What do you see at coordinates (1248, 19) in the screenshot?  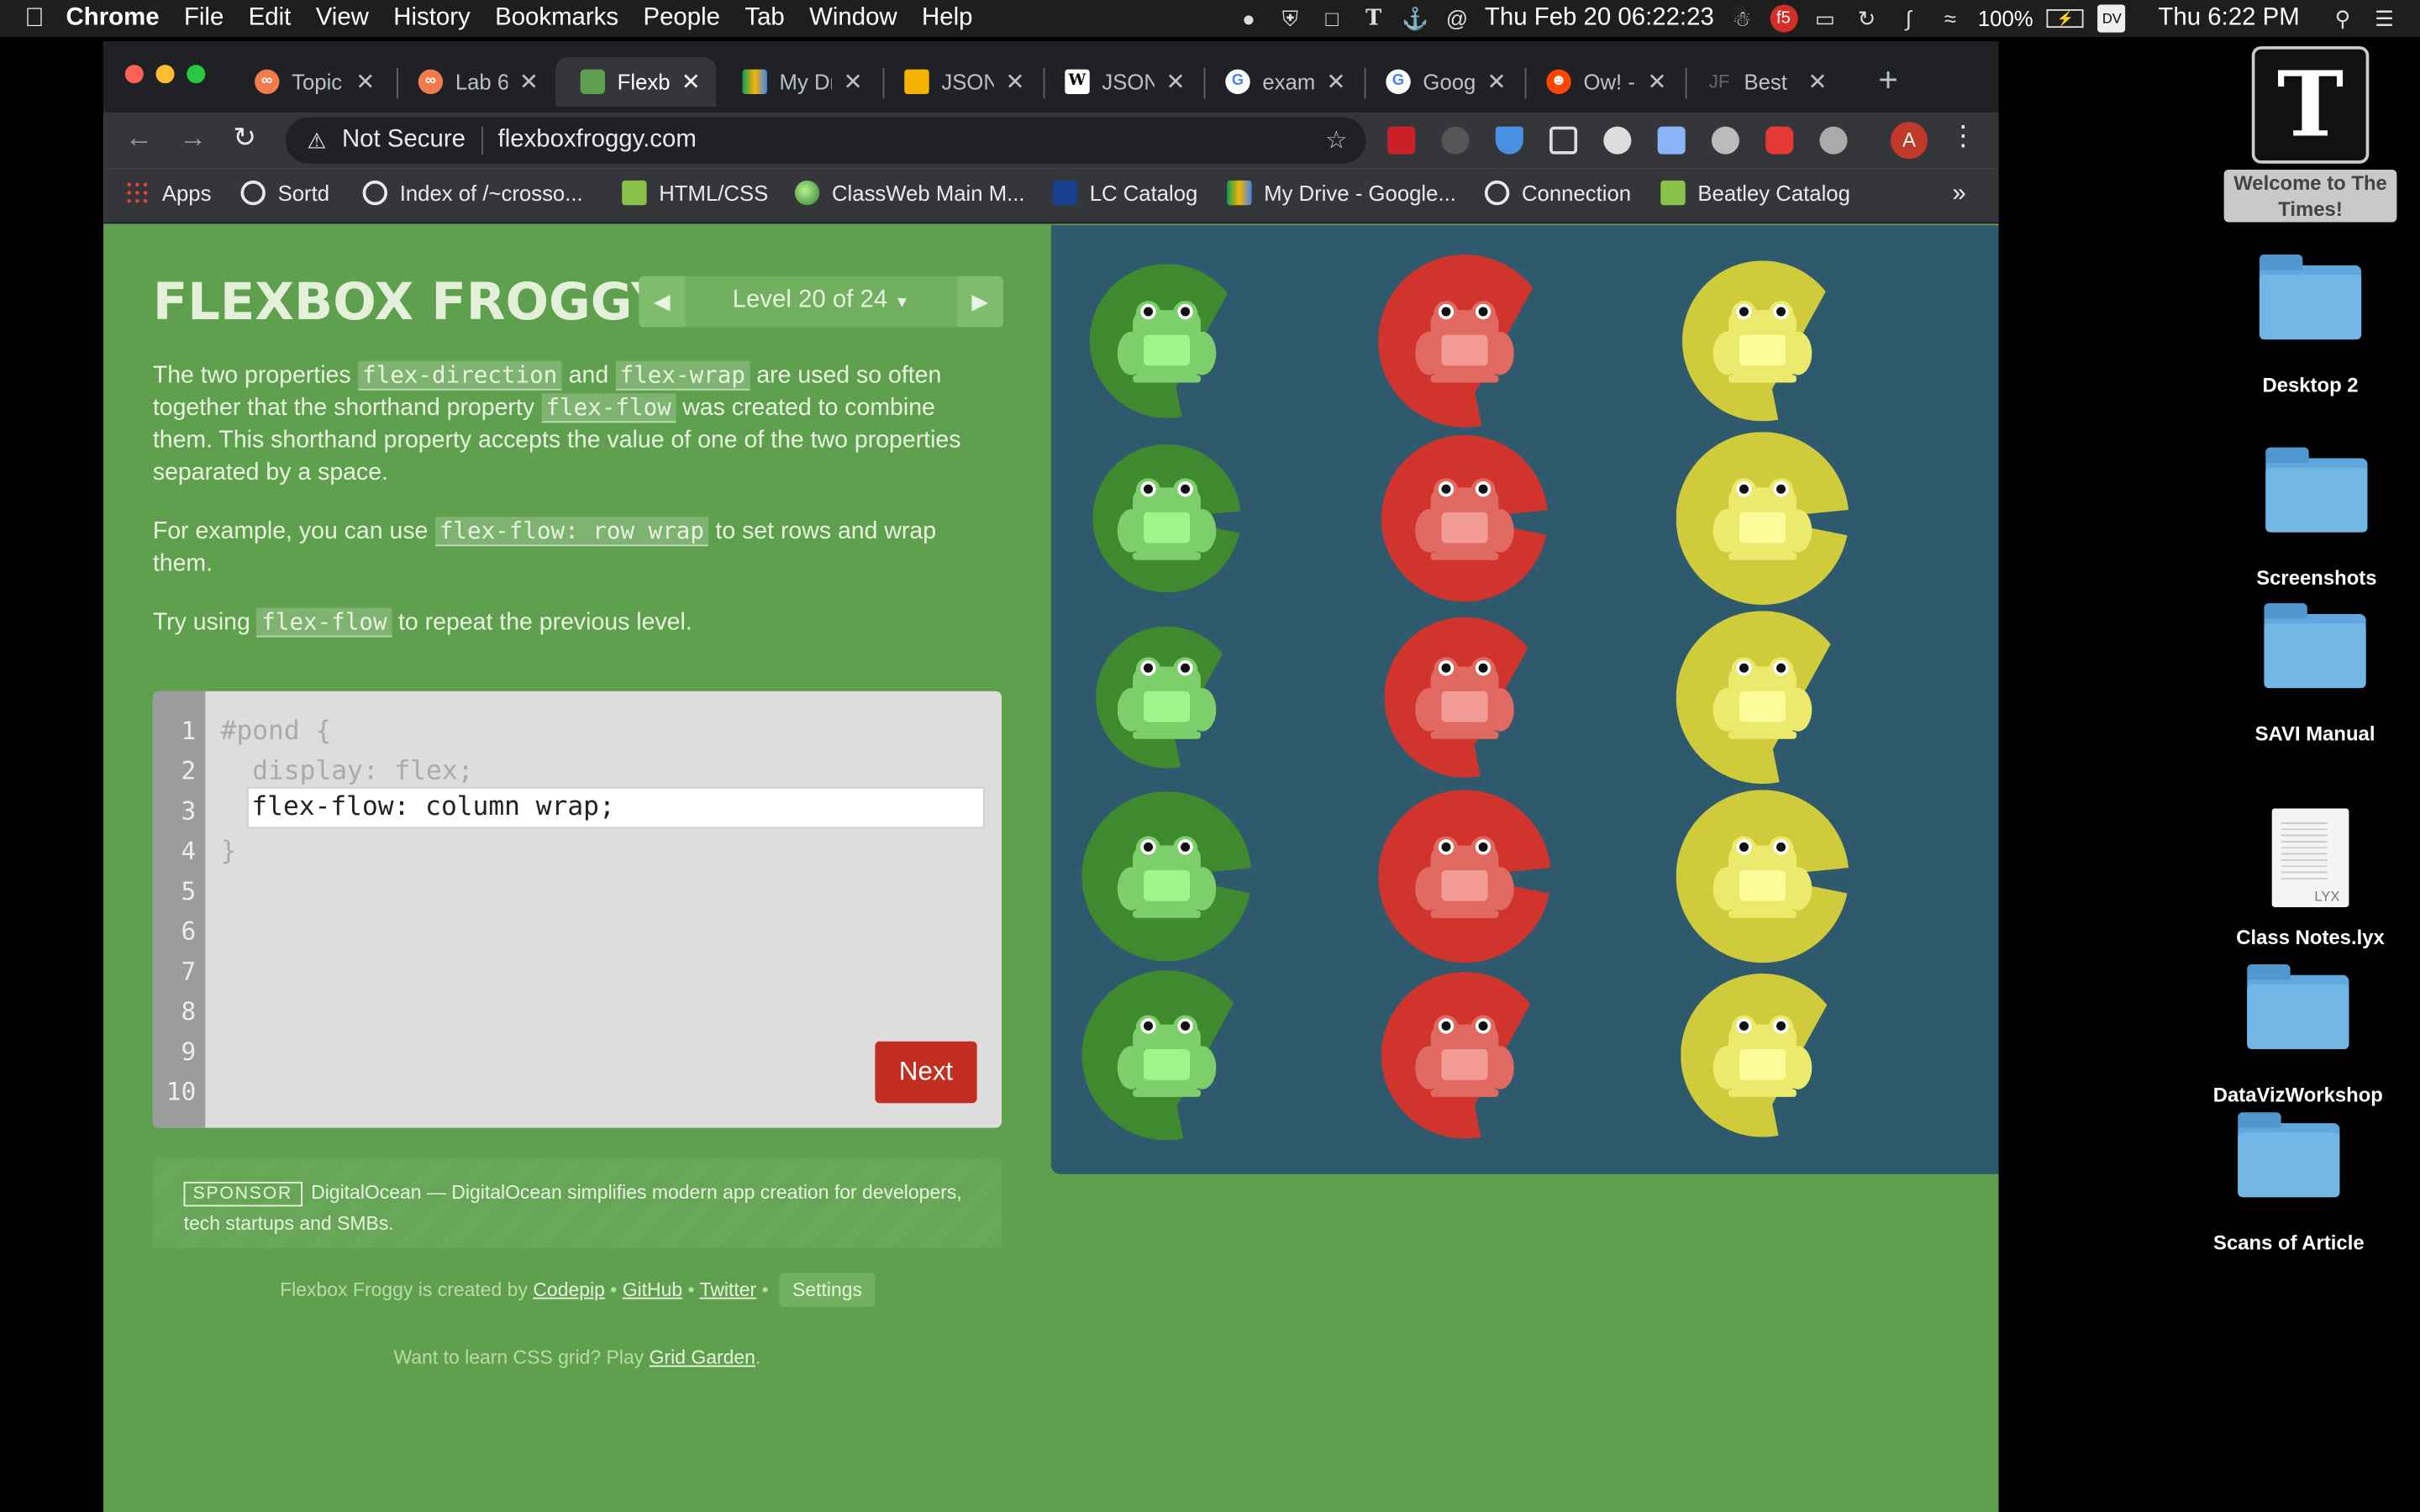 I see `status-bubble-icon: ●` at bounding box center [1248, 19].